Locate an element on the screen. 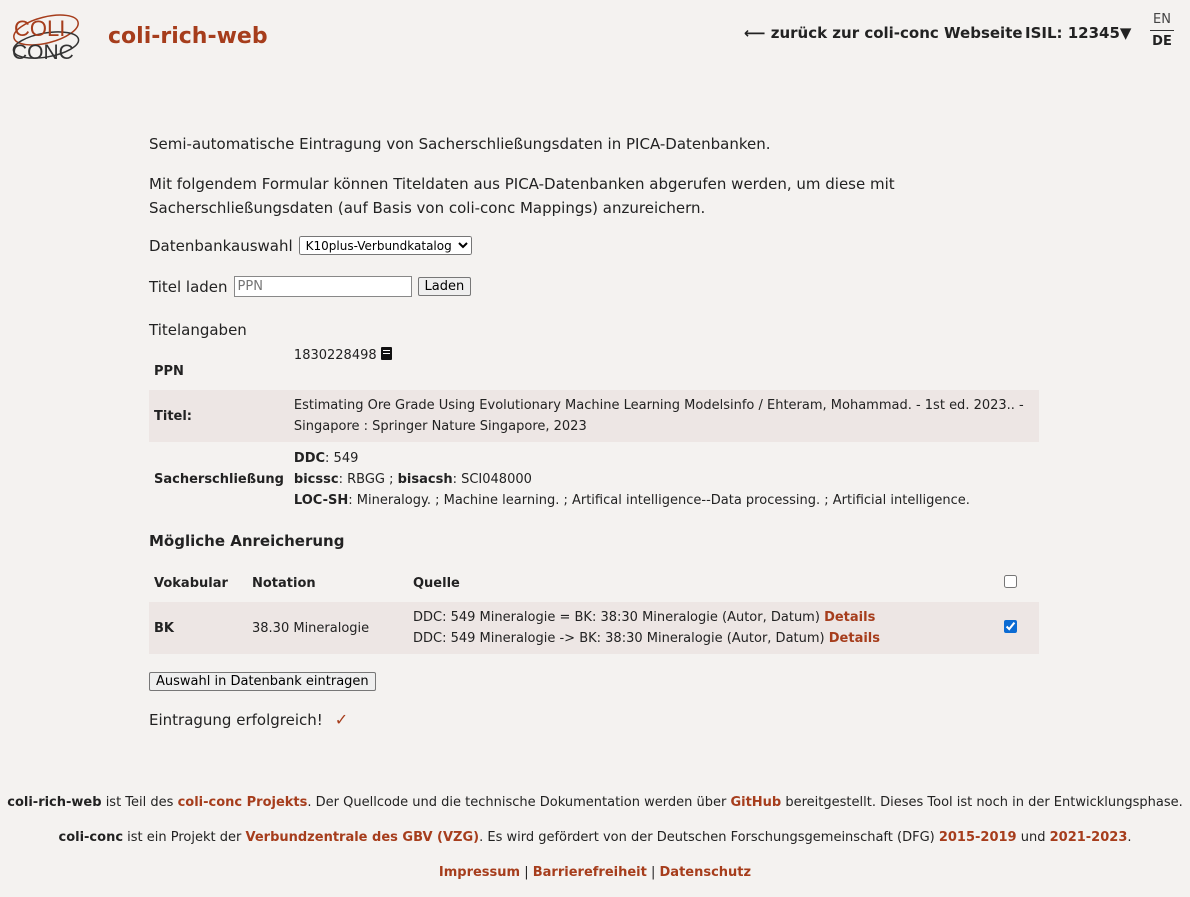 This screenshot has height=897, width=1190. database-select-row: Datenbankauswahl K10plus-Verbundkatalog is located at coordinates (310, 245).